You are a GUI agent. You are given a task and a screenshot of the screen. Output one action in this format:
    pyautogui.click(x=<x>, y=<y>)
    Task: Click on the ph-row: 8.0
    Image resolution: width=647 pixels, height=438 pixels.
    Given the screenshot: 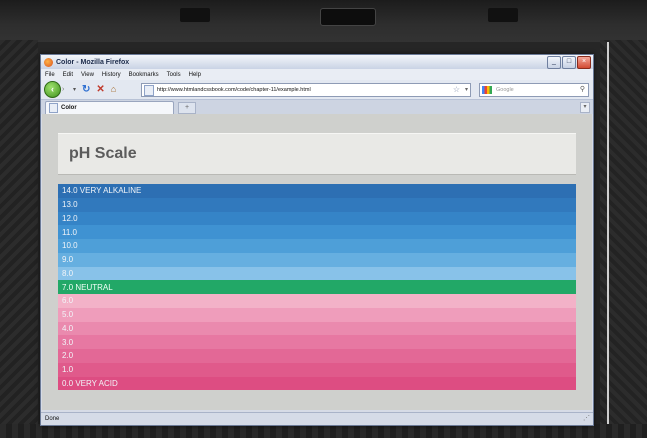 What is the action you would take?
    pyautogui.click(x=317, y=273)
    